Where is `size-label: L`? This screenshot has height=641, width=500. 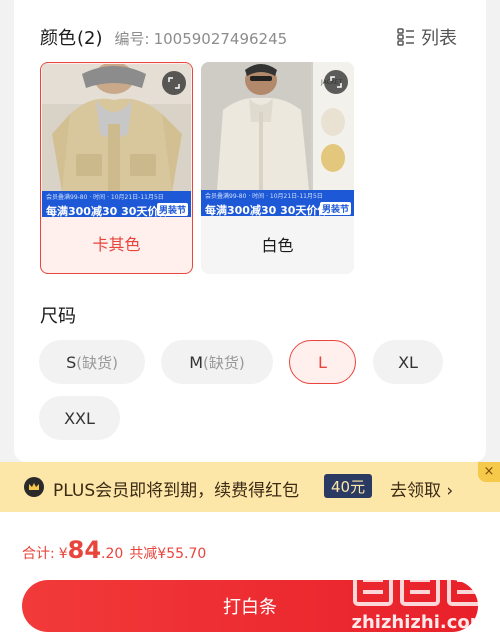 size-label: L is located at coordinates (322, 362).